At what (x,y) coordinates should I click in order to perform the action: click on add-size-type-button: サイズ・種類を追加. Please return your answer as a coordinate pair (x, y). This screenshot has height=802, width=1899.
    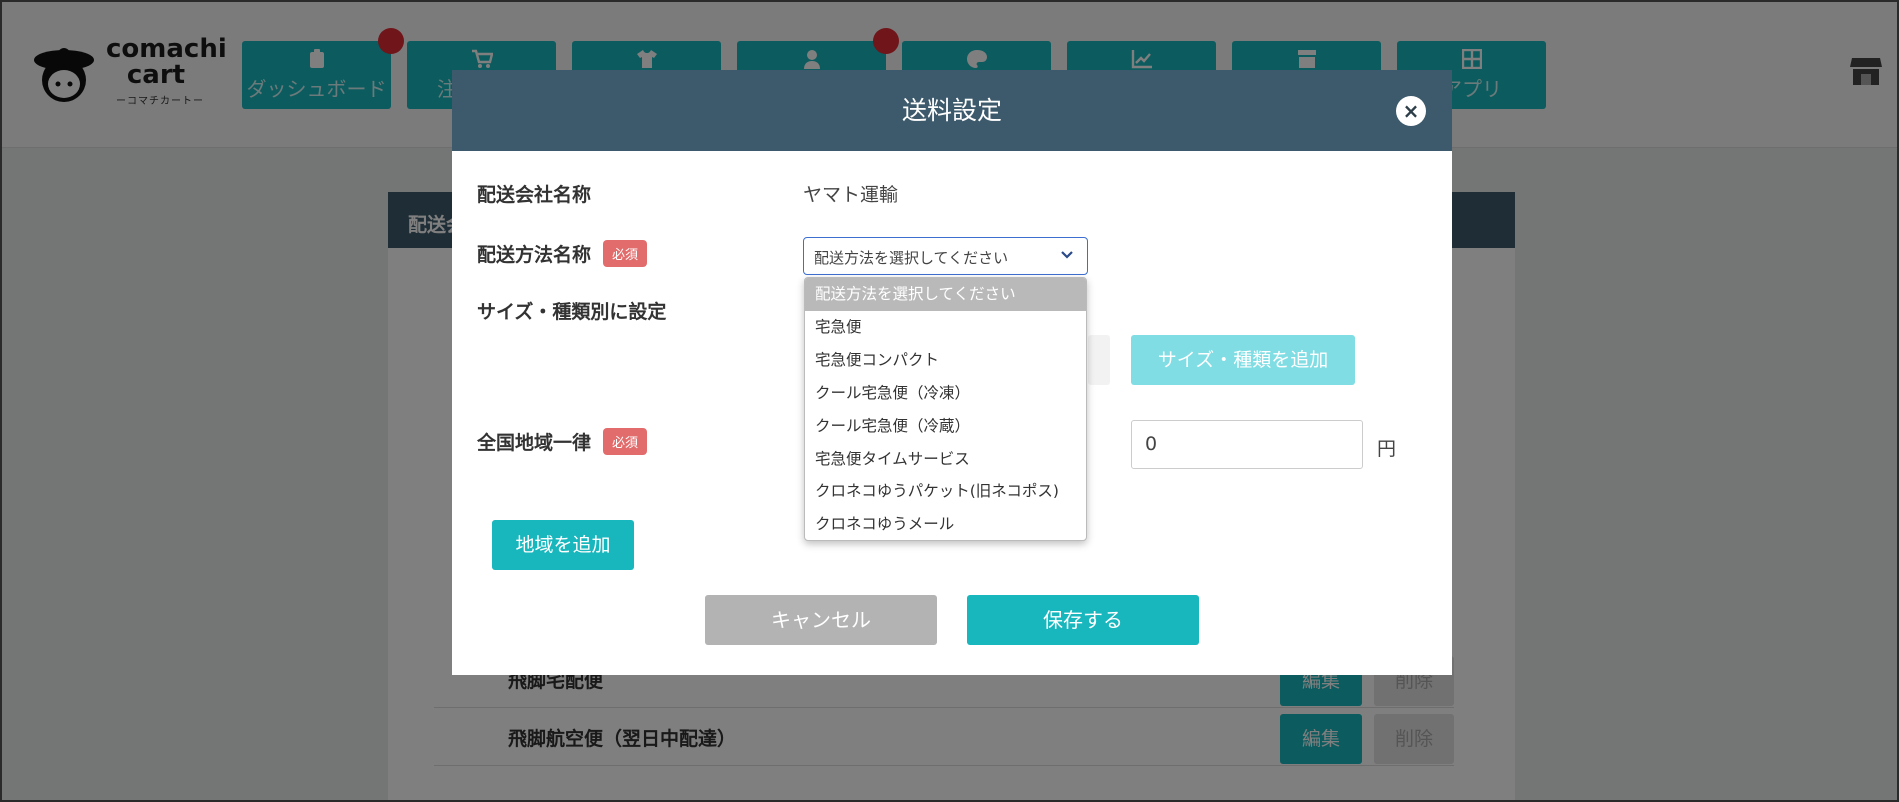
    Looking at the image, I should click on (1243, 360).